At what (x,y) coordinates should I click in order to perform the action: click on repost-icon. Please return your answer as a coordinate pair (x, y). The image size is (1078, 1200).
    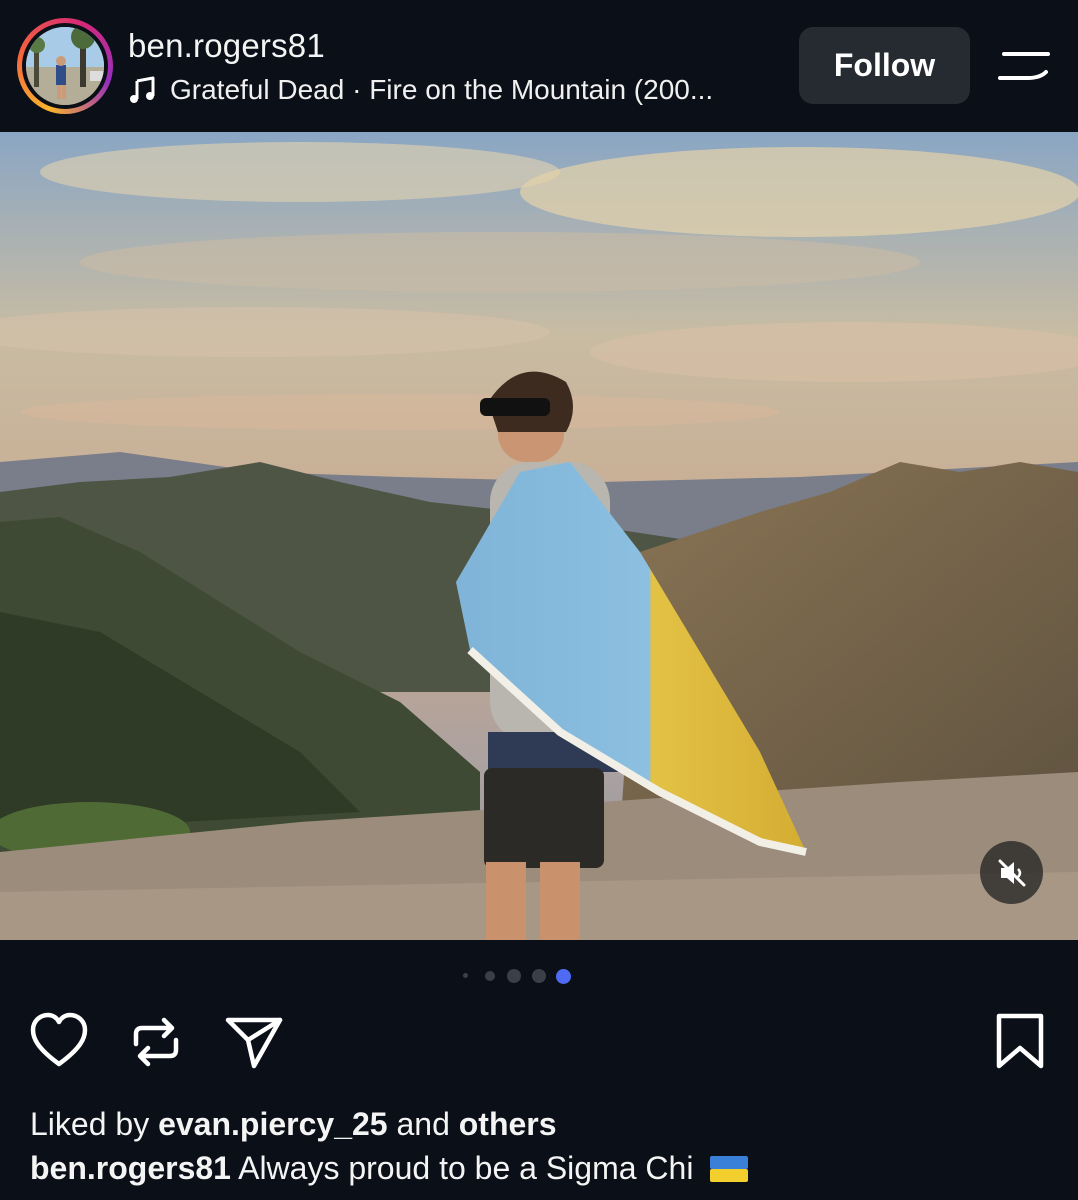
    Looking at the image, I should click on (156, 1042).